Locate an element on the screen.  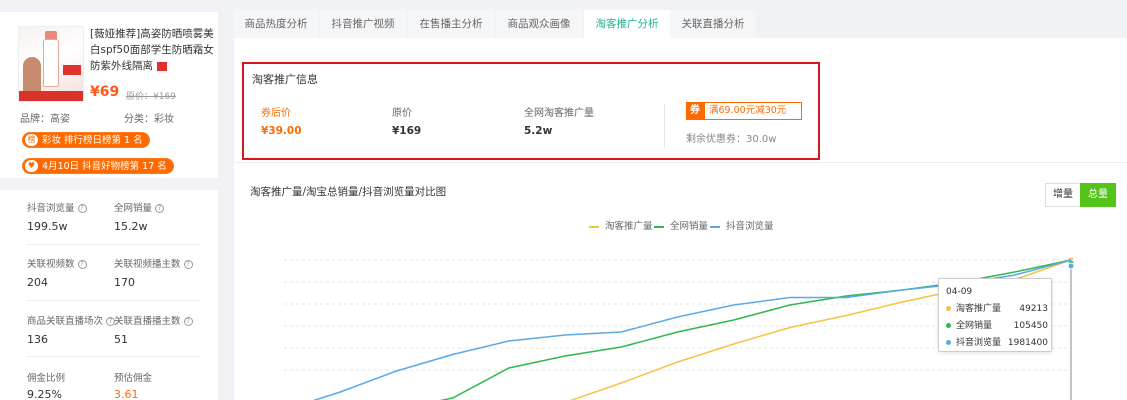
stat-label: 关联视频数? is located at coordinates (57, 263).